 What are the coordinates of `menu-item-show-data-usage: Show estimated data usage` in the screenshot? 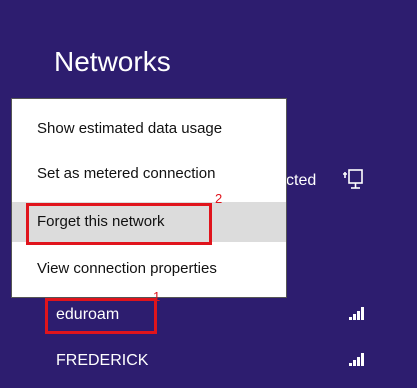 It's located at (149, 129).